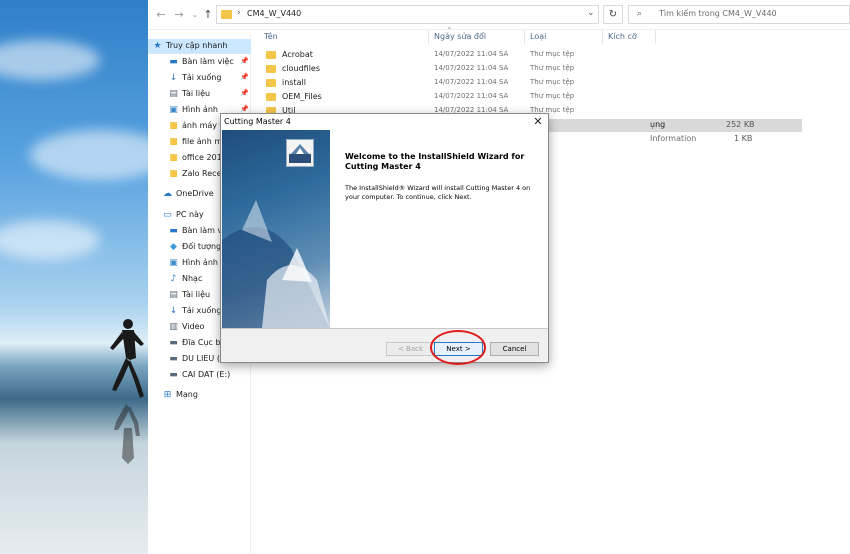  What do you see at coordinates (173, 231) in the screenshot?
I see `desktop-icon: ▬` at bounding box center [173, 231].